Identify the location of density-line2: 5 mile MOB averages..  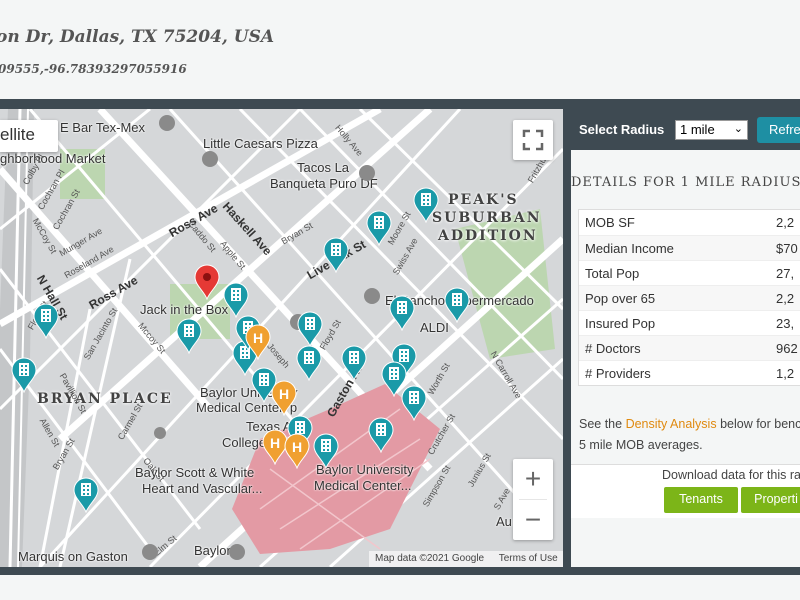
(641, 445).